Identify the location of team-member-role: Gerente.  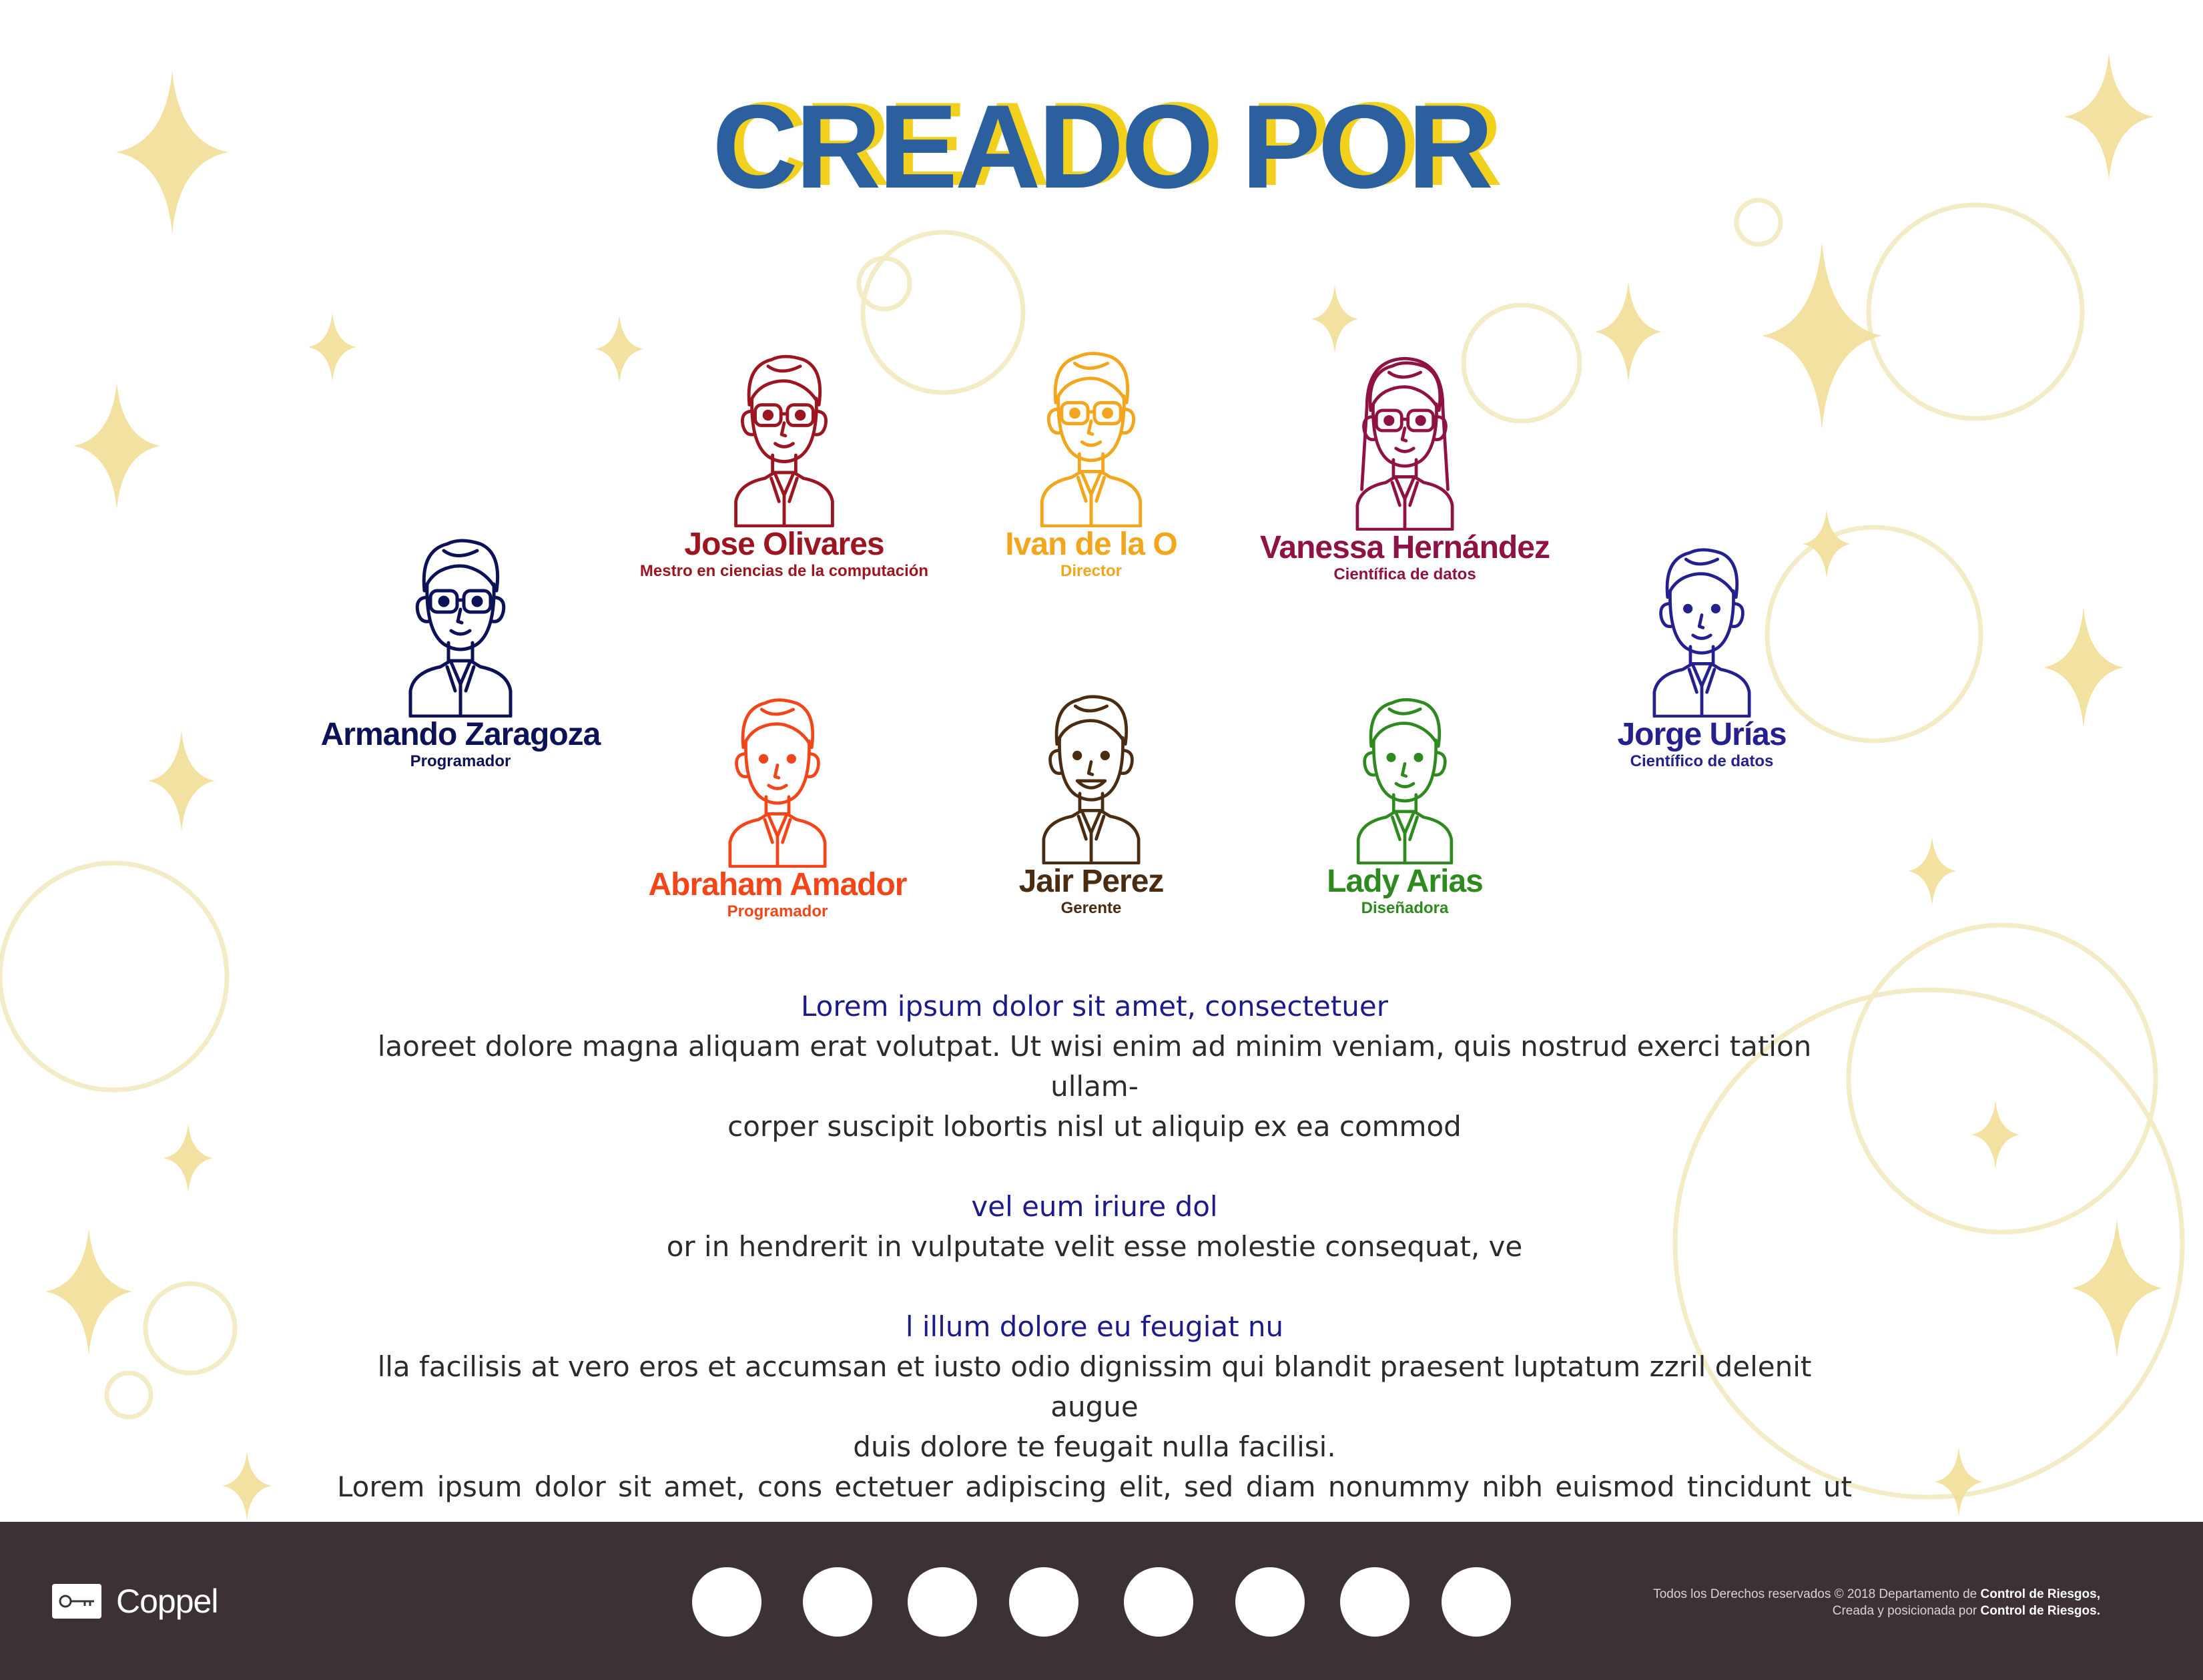
(1091, 908).